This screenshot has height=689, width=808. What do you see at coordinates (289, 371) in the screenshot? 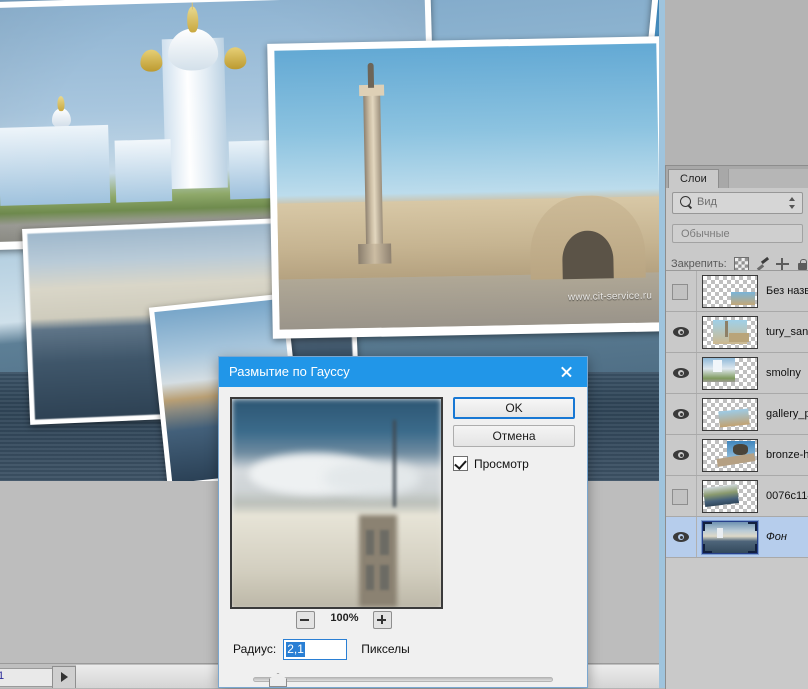
I see `dialog-title: Размытие по Гауссу` at bounding box center [289, 371].